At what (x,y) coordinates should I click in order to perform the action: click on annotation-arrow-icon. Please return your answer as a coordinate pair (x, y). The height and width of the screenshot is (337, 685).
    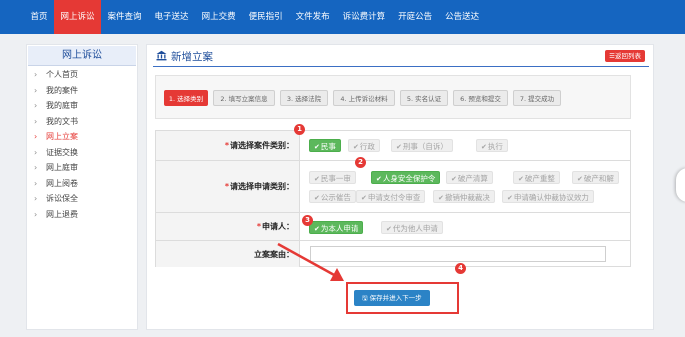
    Looking at the image, I should click on (310, 261).